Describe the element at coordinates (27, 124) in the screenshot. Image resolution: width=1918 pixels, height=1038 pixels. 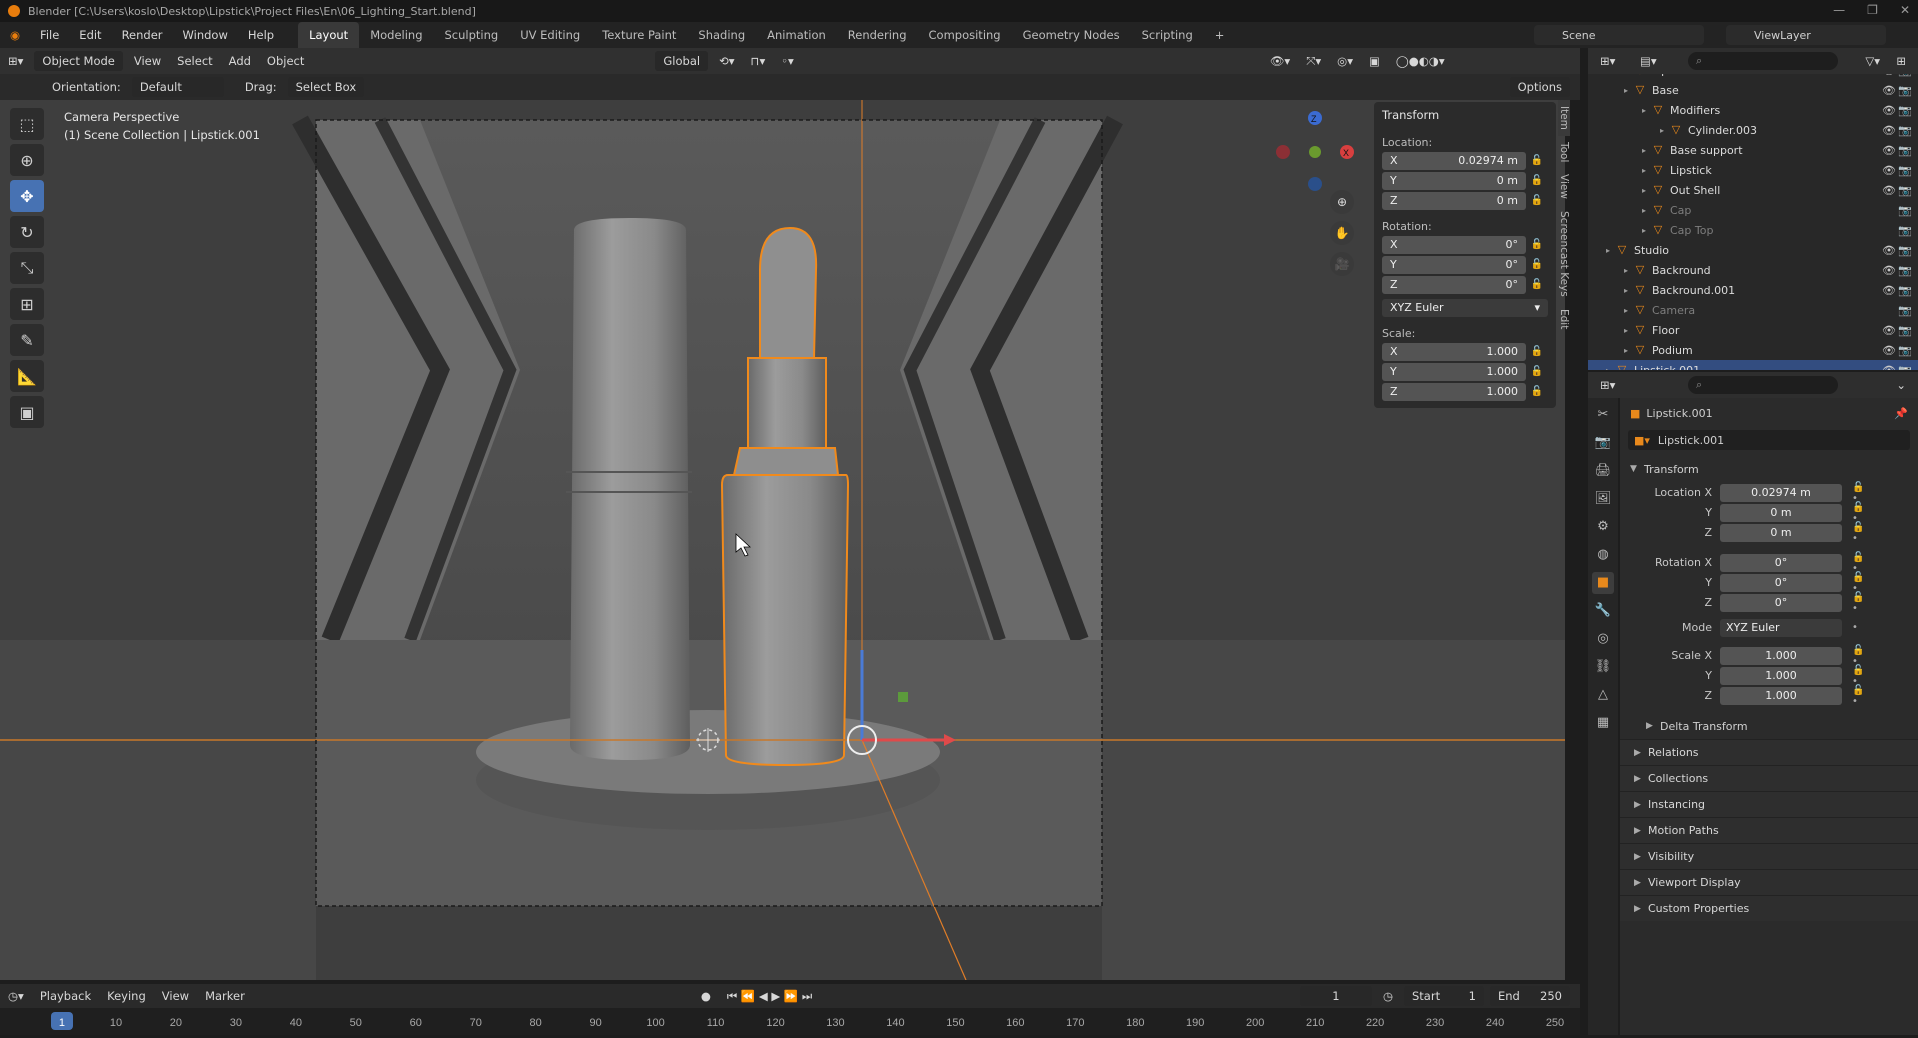
I see `select-box-tool-icon: ⬚` at that location.